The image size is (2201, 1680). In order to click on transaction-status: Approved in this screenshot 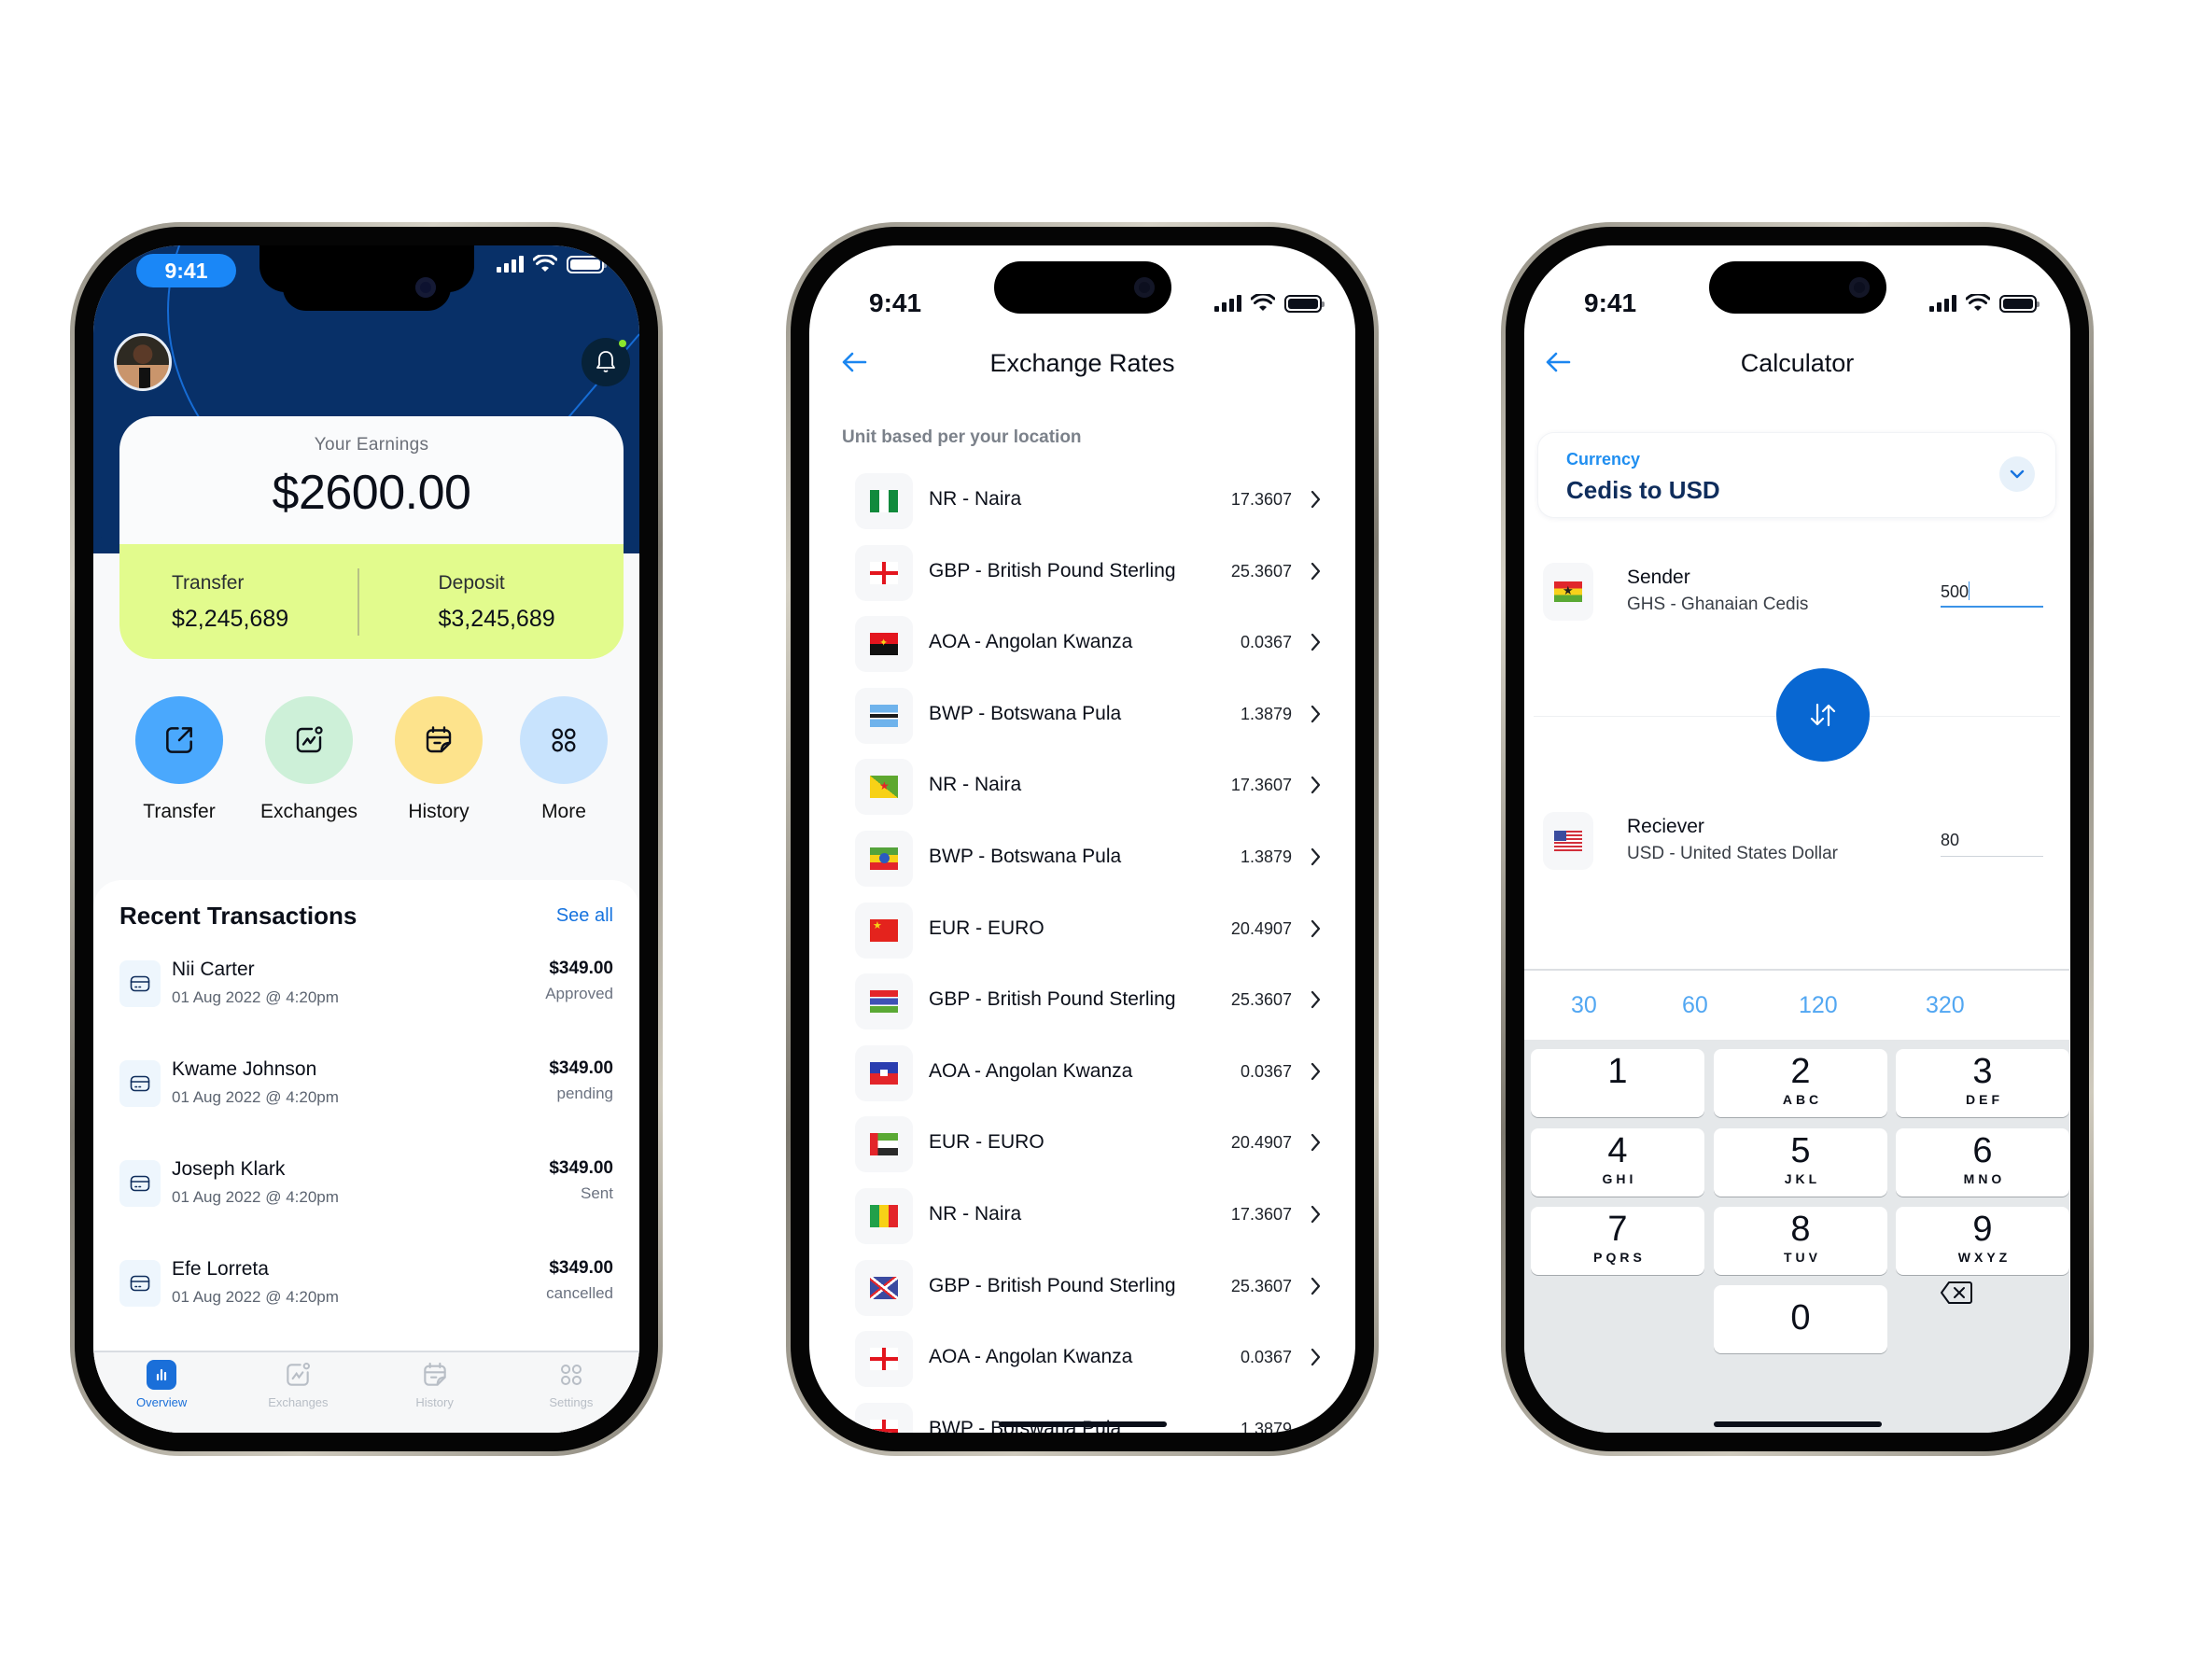, I will do `click(579, 994)`.